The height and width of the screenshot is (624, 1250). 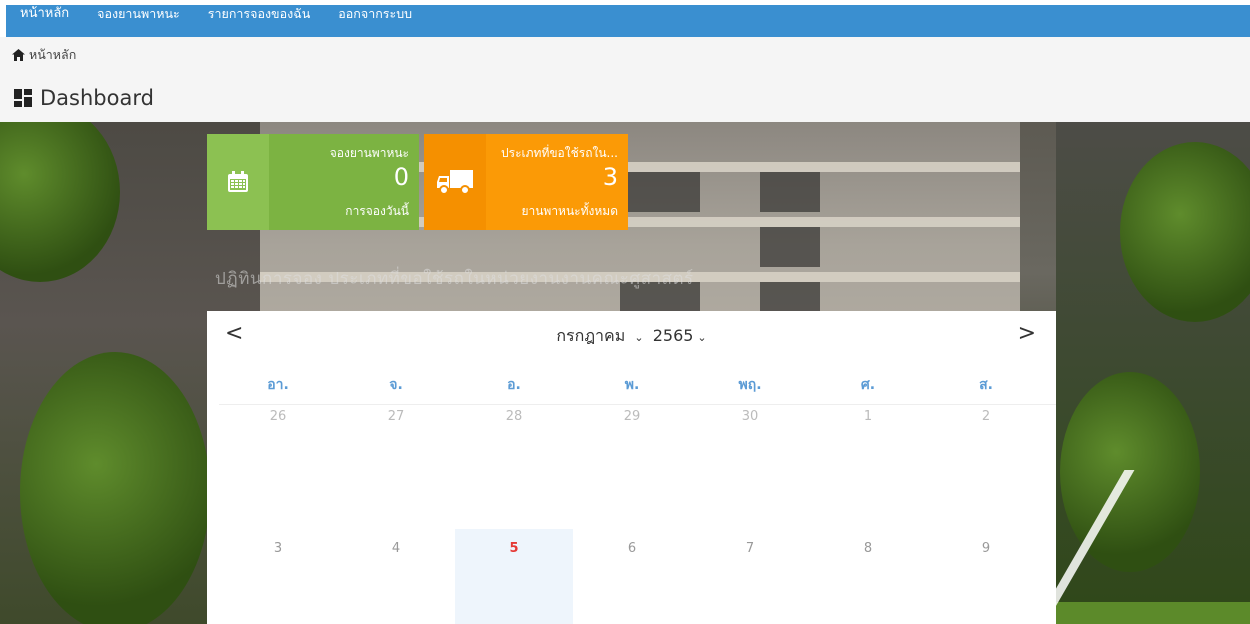 I want to click on tile-subtitle: ยานพาหนะทั้งหมด, so click(x=569, y=211).